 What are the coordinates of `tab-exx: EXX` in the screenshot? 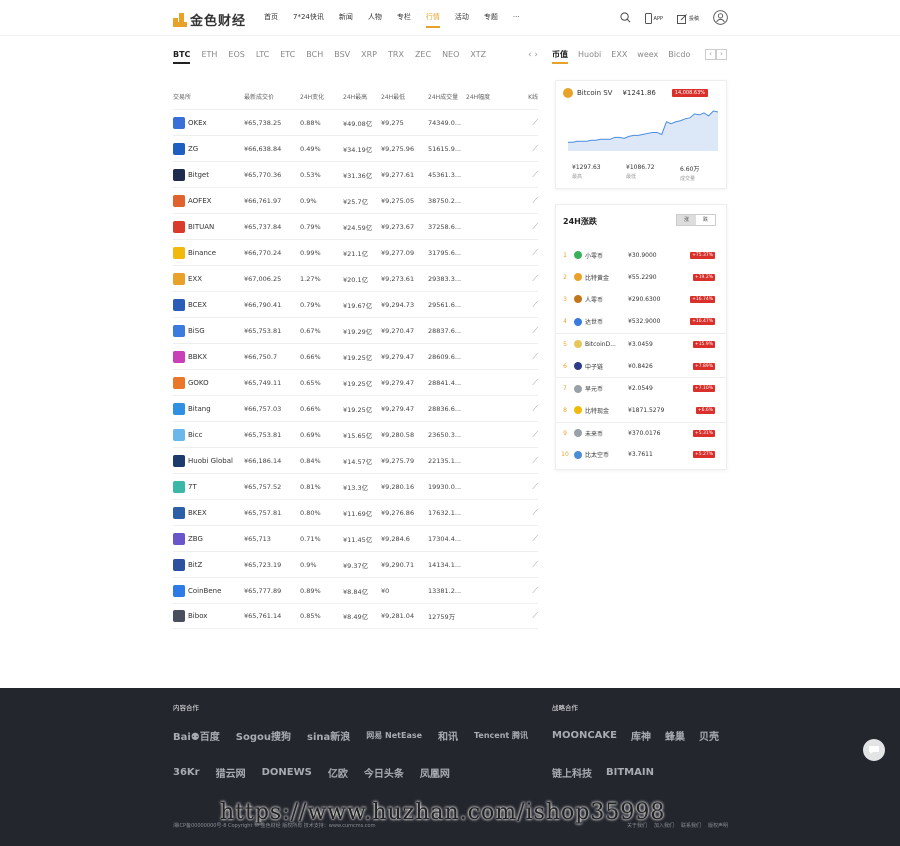 It's located at (619, 57).